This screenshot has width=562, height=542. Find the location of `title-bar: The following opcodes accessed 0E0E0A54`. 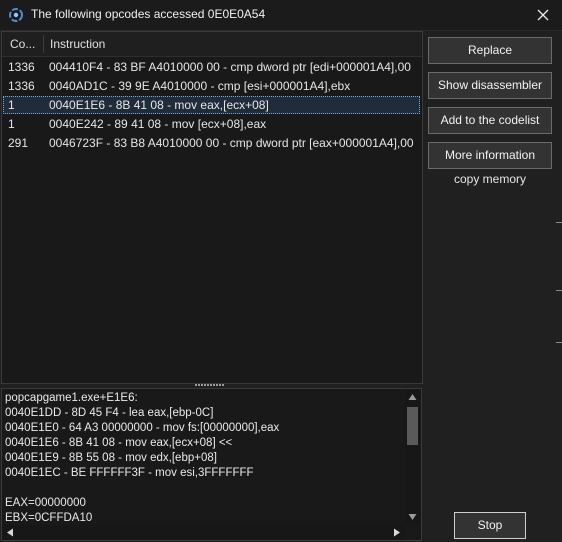

title-bar: The following opcodes accessed 0E0E0A54 is located at coordinates (281, 15).